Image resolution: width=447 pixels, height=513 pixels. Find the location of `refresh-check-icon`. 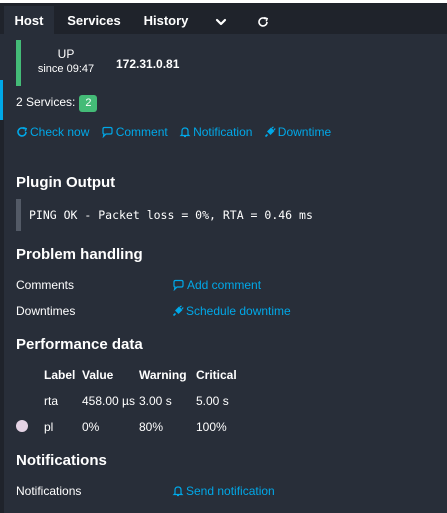

refresh-check-icon is located at coordinates (22, 131).